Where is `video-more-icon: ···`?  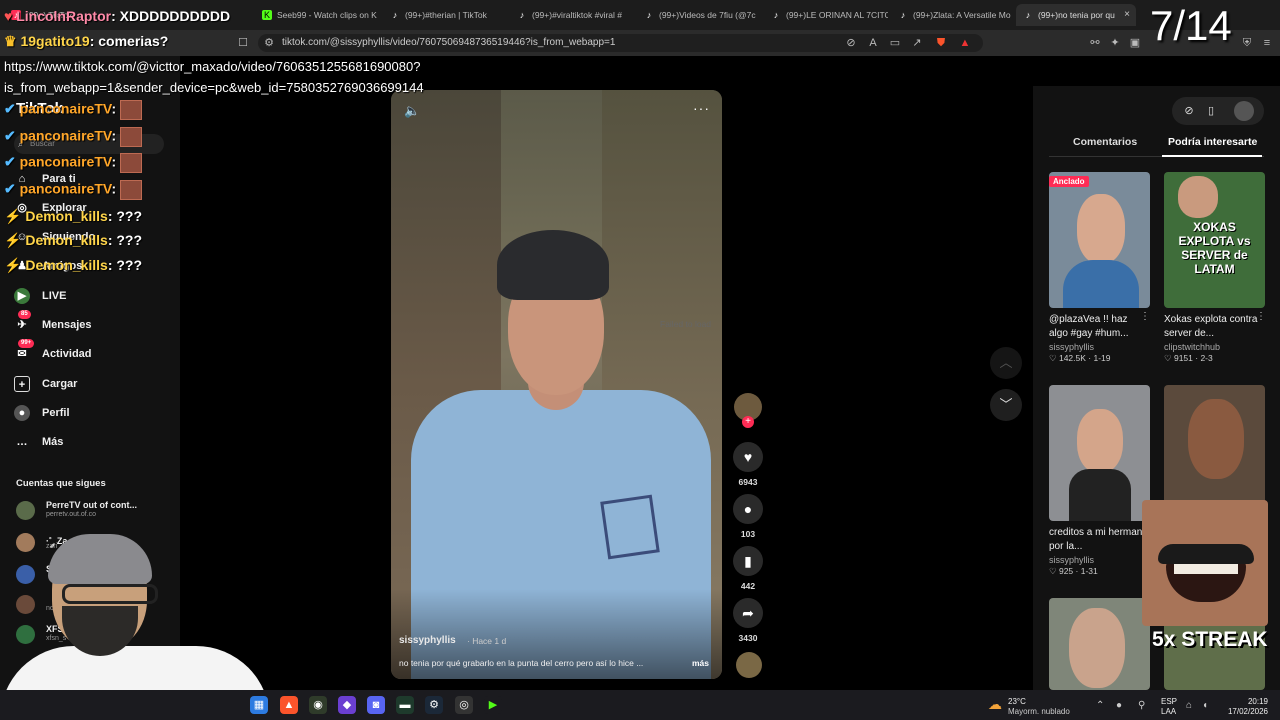 video-more-icon: ··· is located at coordinates (701, 108).